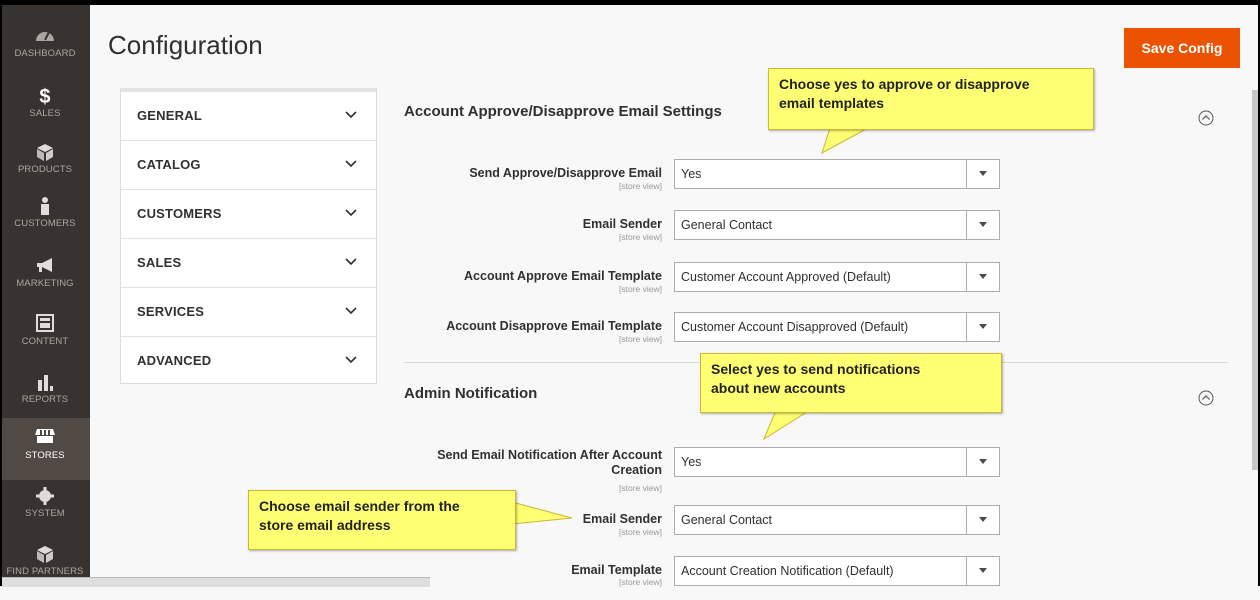  Describe the element at coordinates (837, 520) in the screenshot. I see `admin-email-sender-select: General Contact` at that location.